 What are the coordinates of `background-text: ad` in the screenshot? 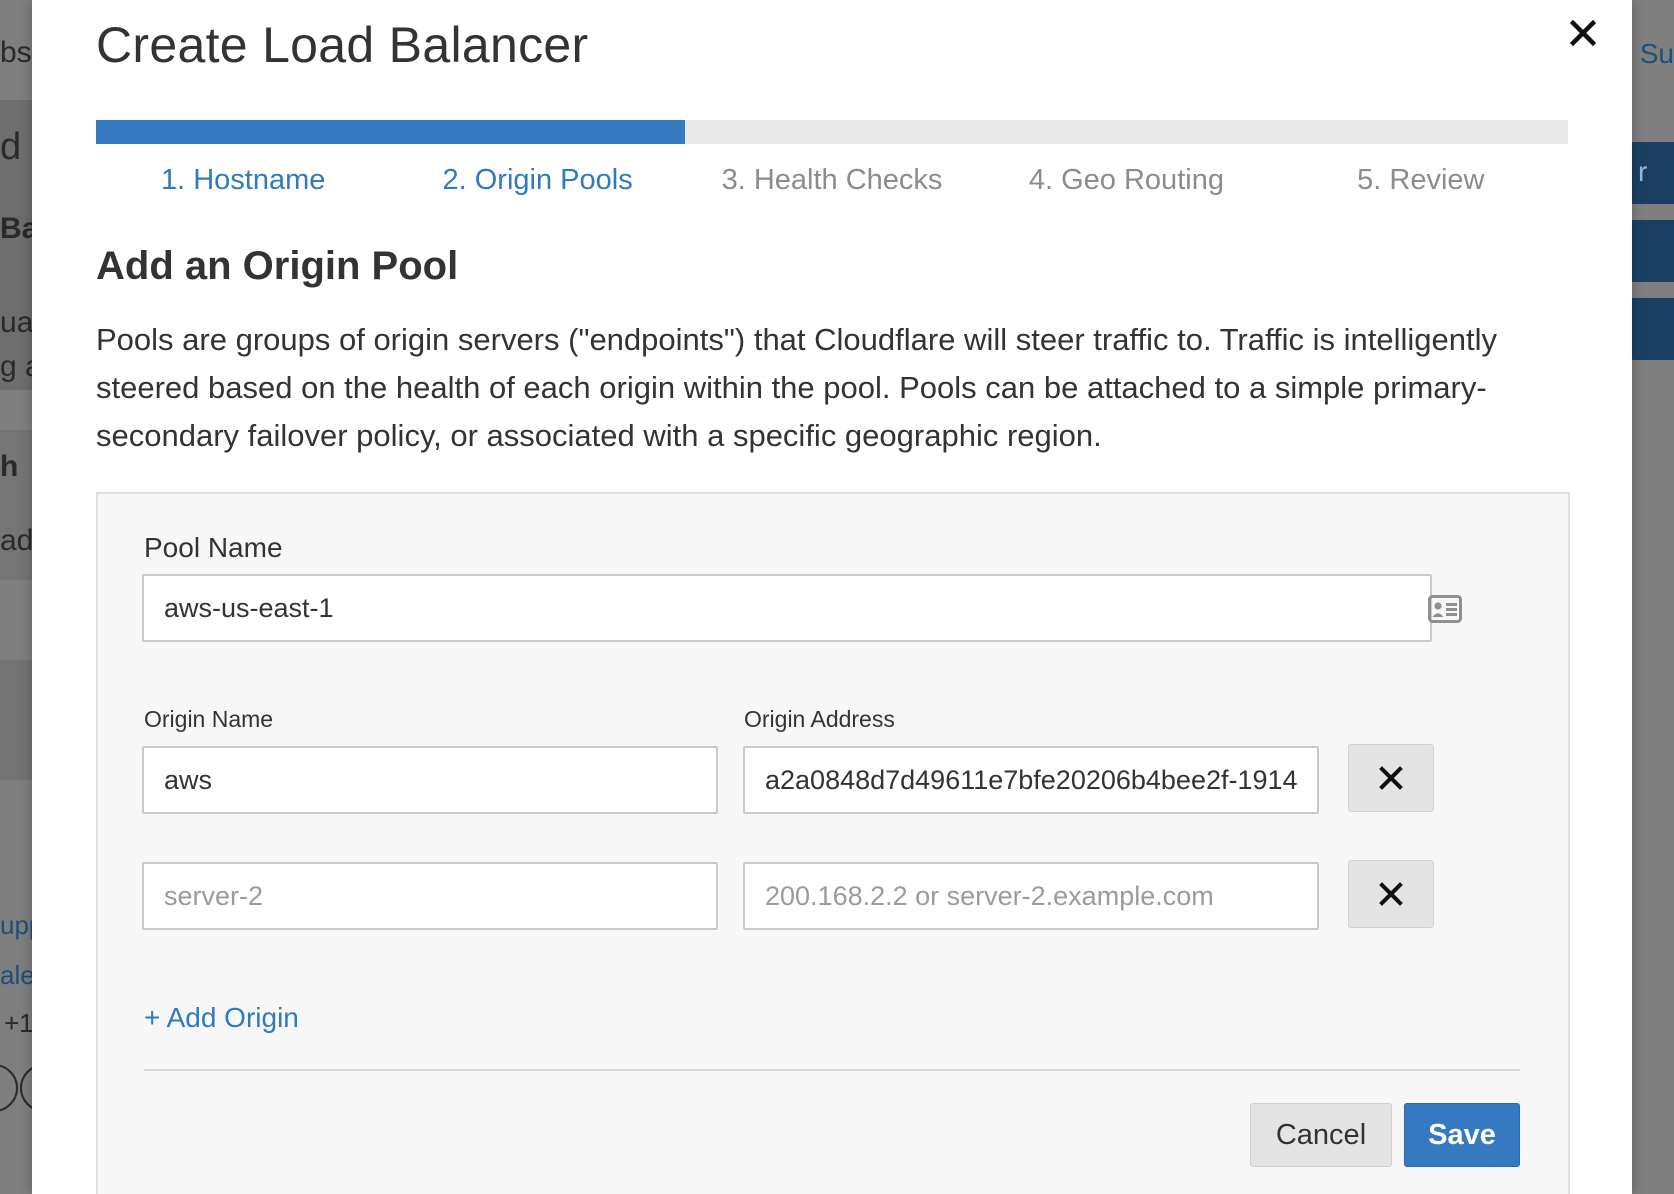 It's located at (17, 540).